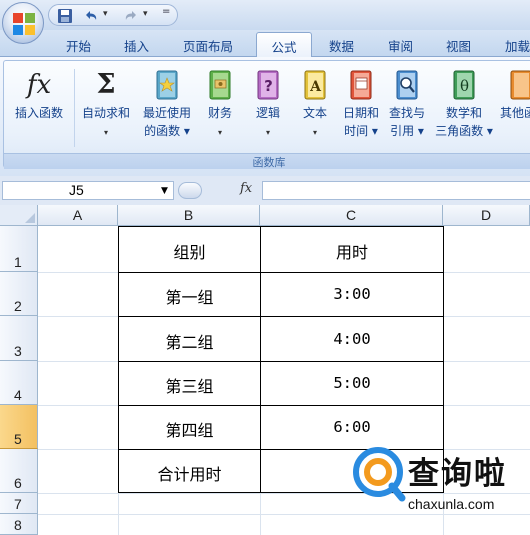  I want to click on watermark-logo-icon, so click(379, 474).